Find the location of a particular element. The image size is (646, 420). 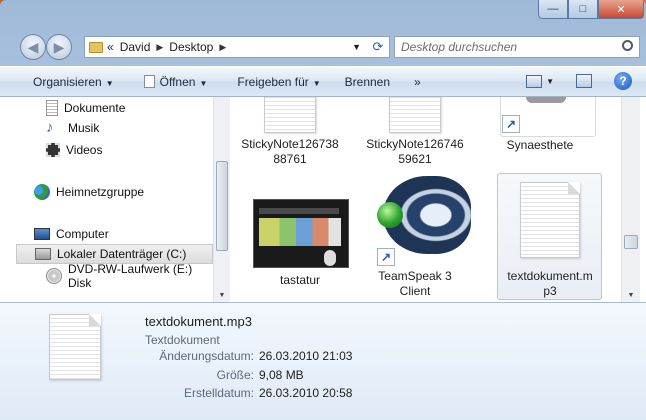

details-modified-row: Änderungsdatum: 26.03.2010 21:03 is located at coordinates (238, 357).